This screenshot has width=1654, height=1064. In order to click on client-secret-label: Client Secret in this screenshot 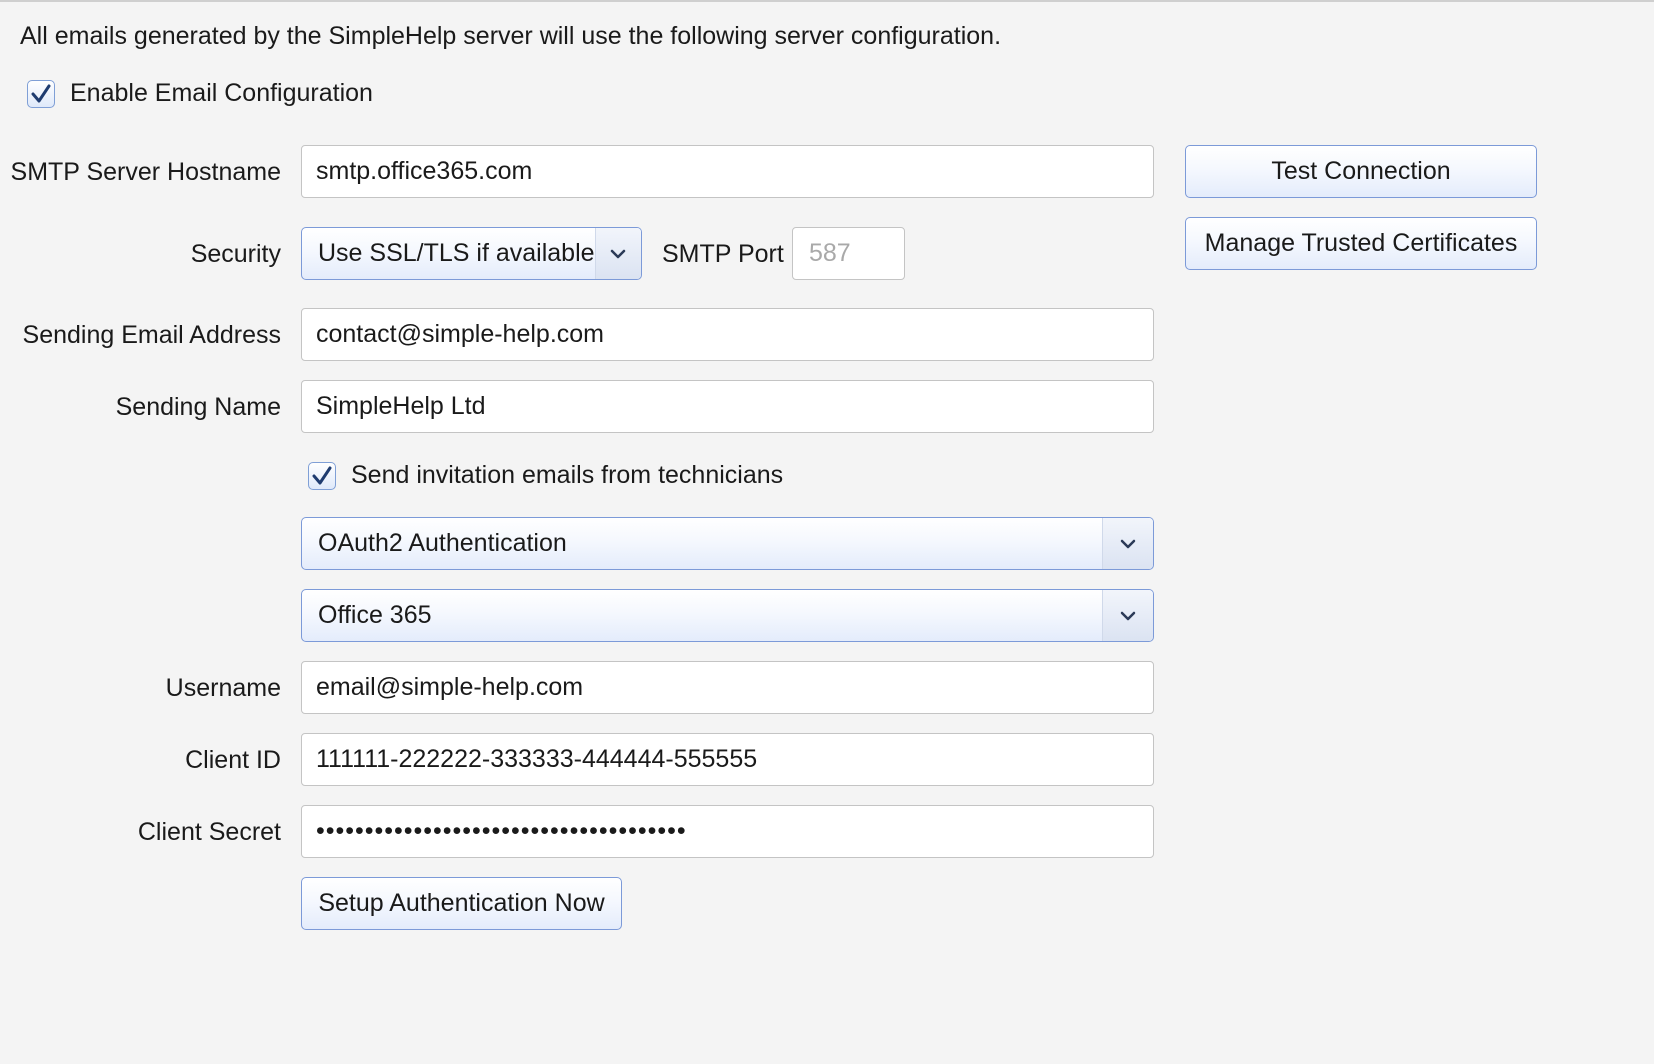, I will do `click(209, 832)`.